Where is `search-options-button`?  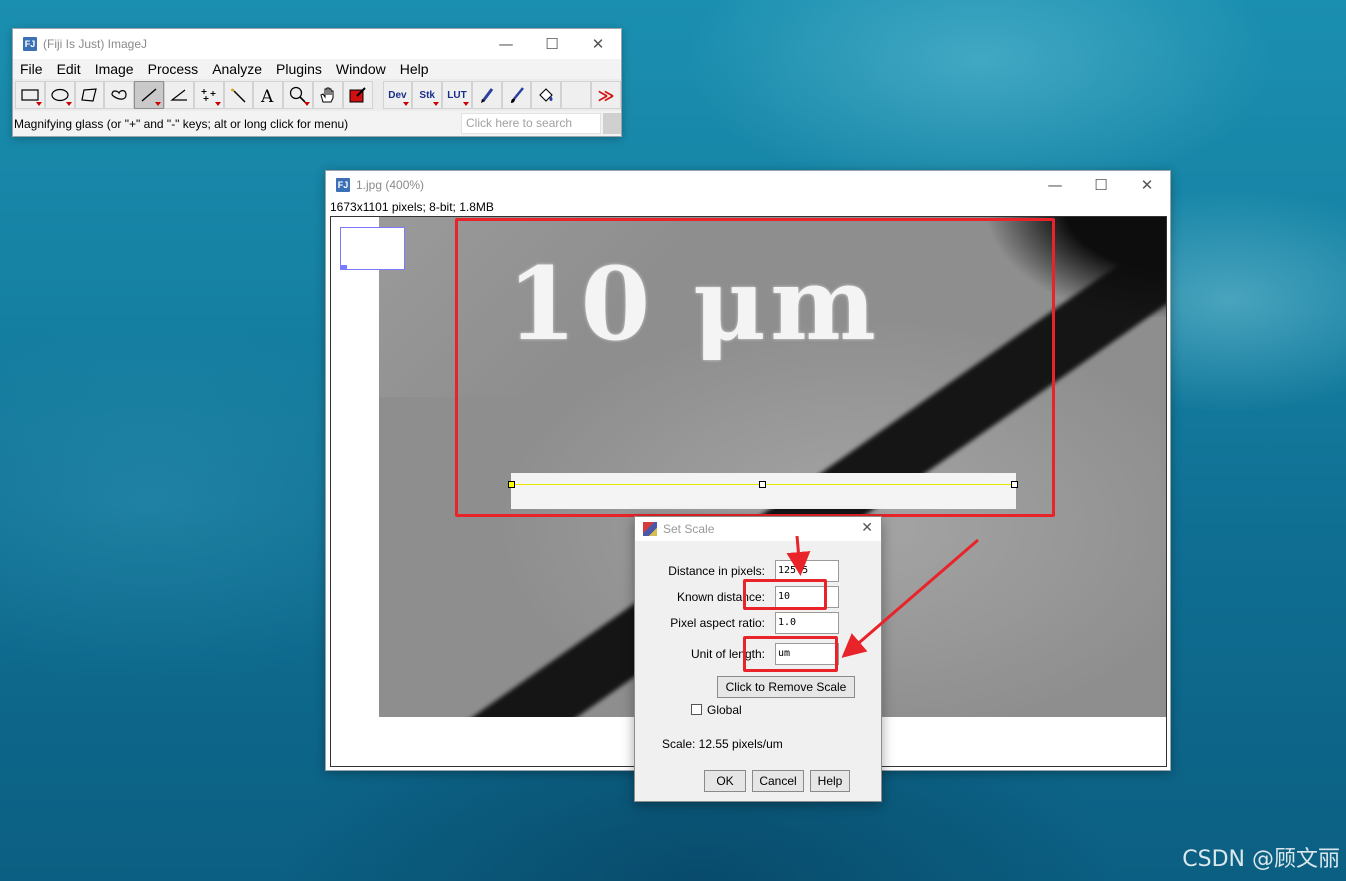 search-options-button is located at coordinates (612, 123).